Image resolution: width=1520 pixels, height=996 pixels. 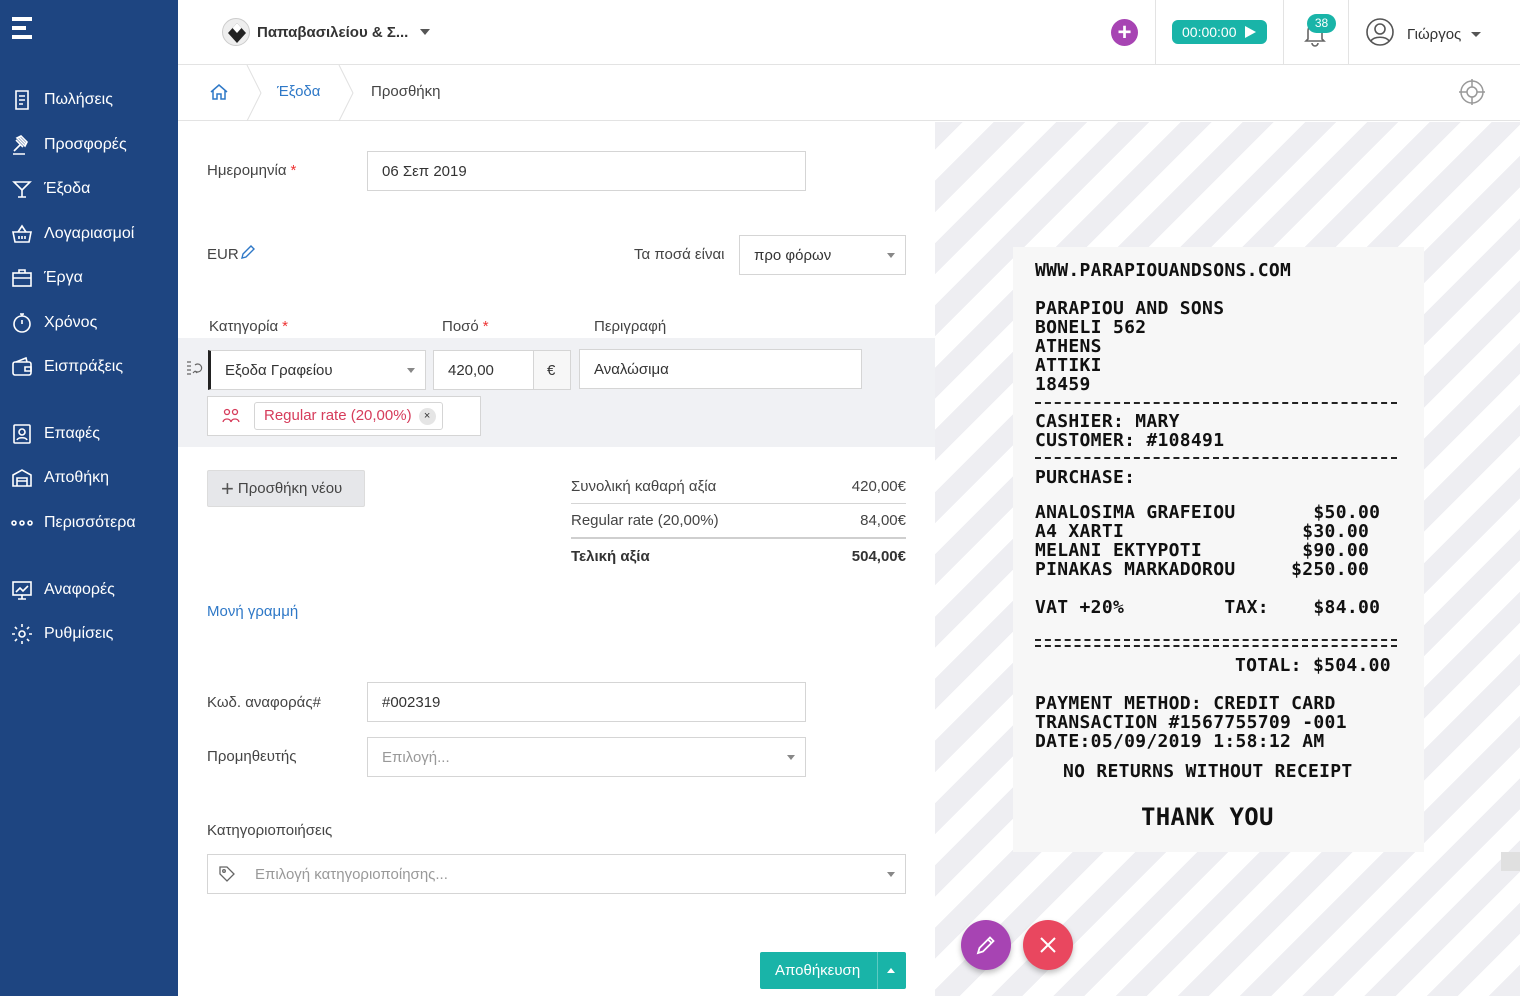 I want to click on sidebar-item-time: Χρόνος, so click(x=89, y=323).